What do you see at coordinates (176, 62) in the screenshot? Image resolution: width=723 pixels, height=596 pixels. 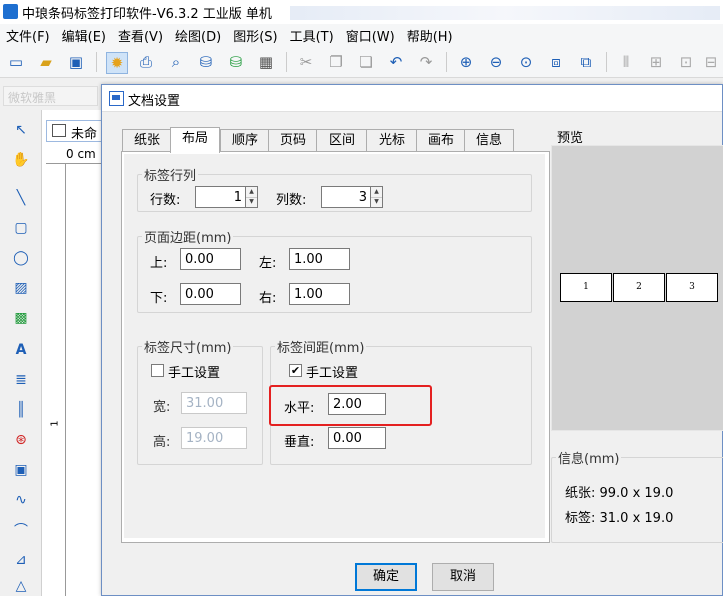 I see `print-preview-icon: ⌕` at bounding box center [176, 62].